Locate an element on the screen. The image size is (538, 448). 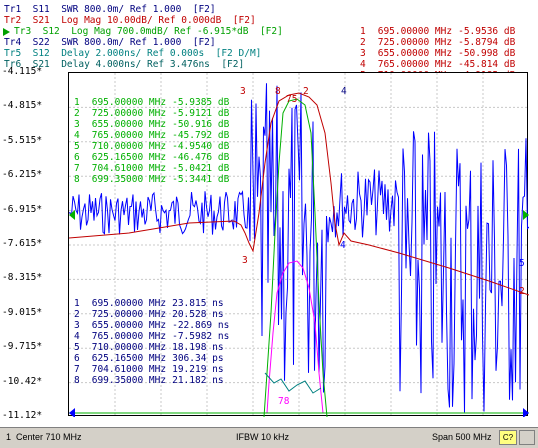
marker-value: -5.9536 dB is located at coordinates (487, 31).